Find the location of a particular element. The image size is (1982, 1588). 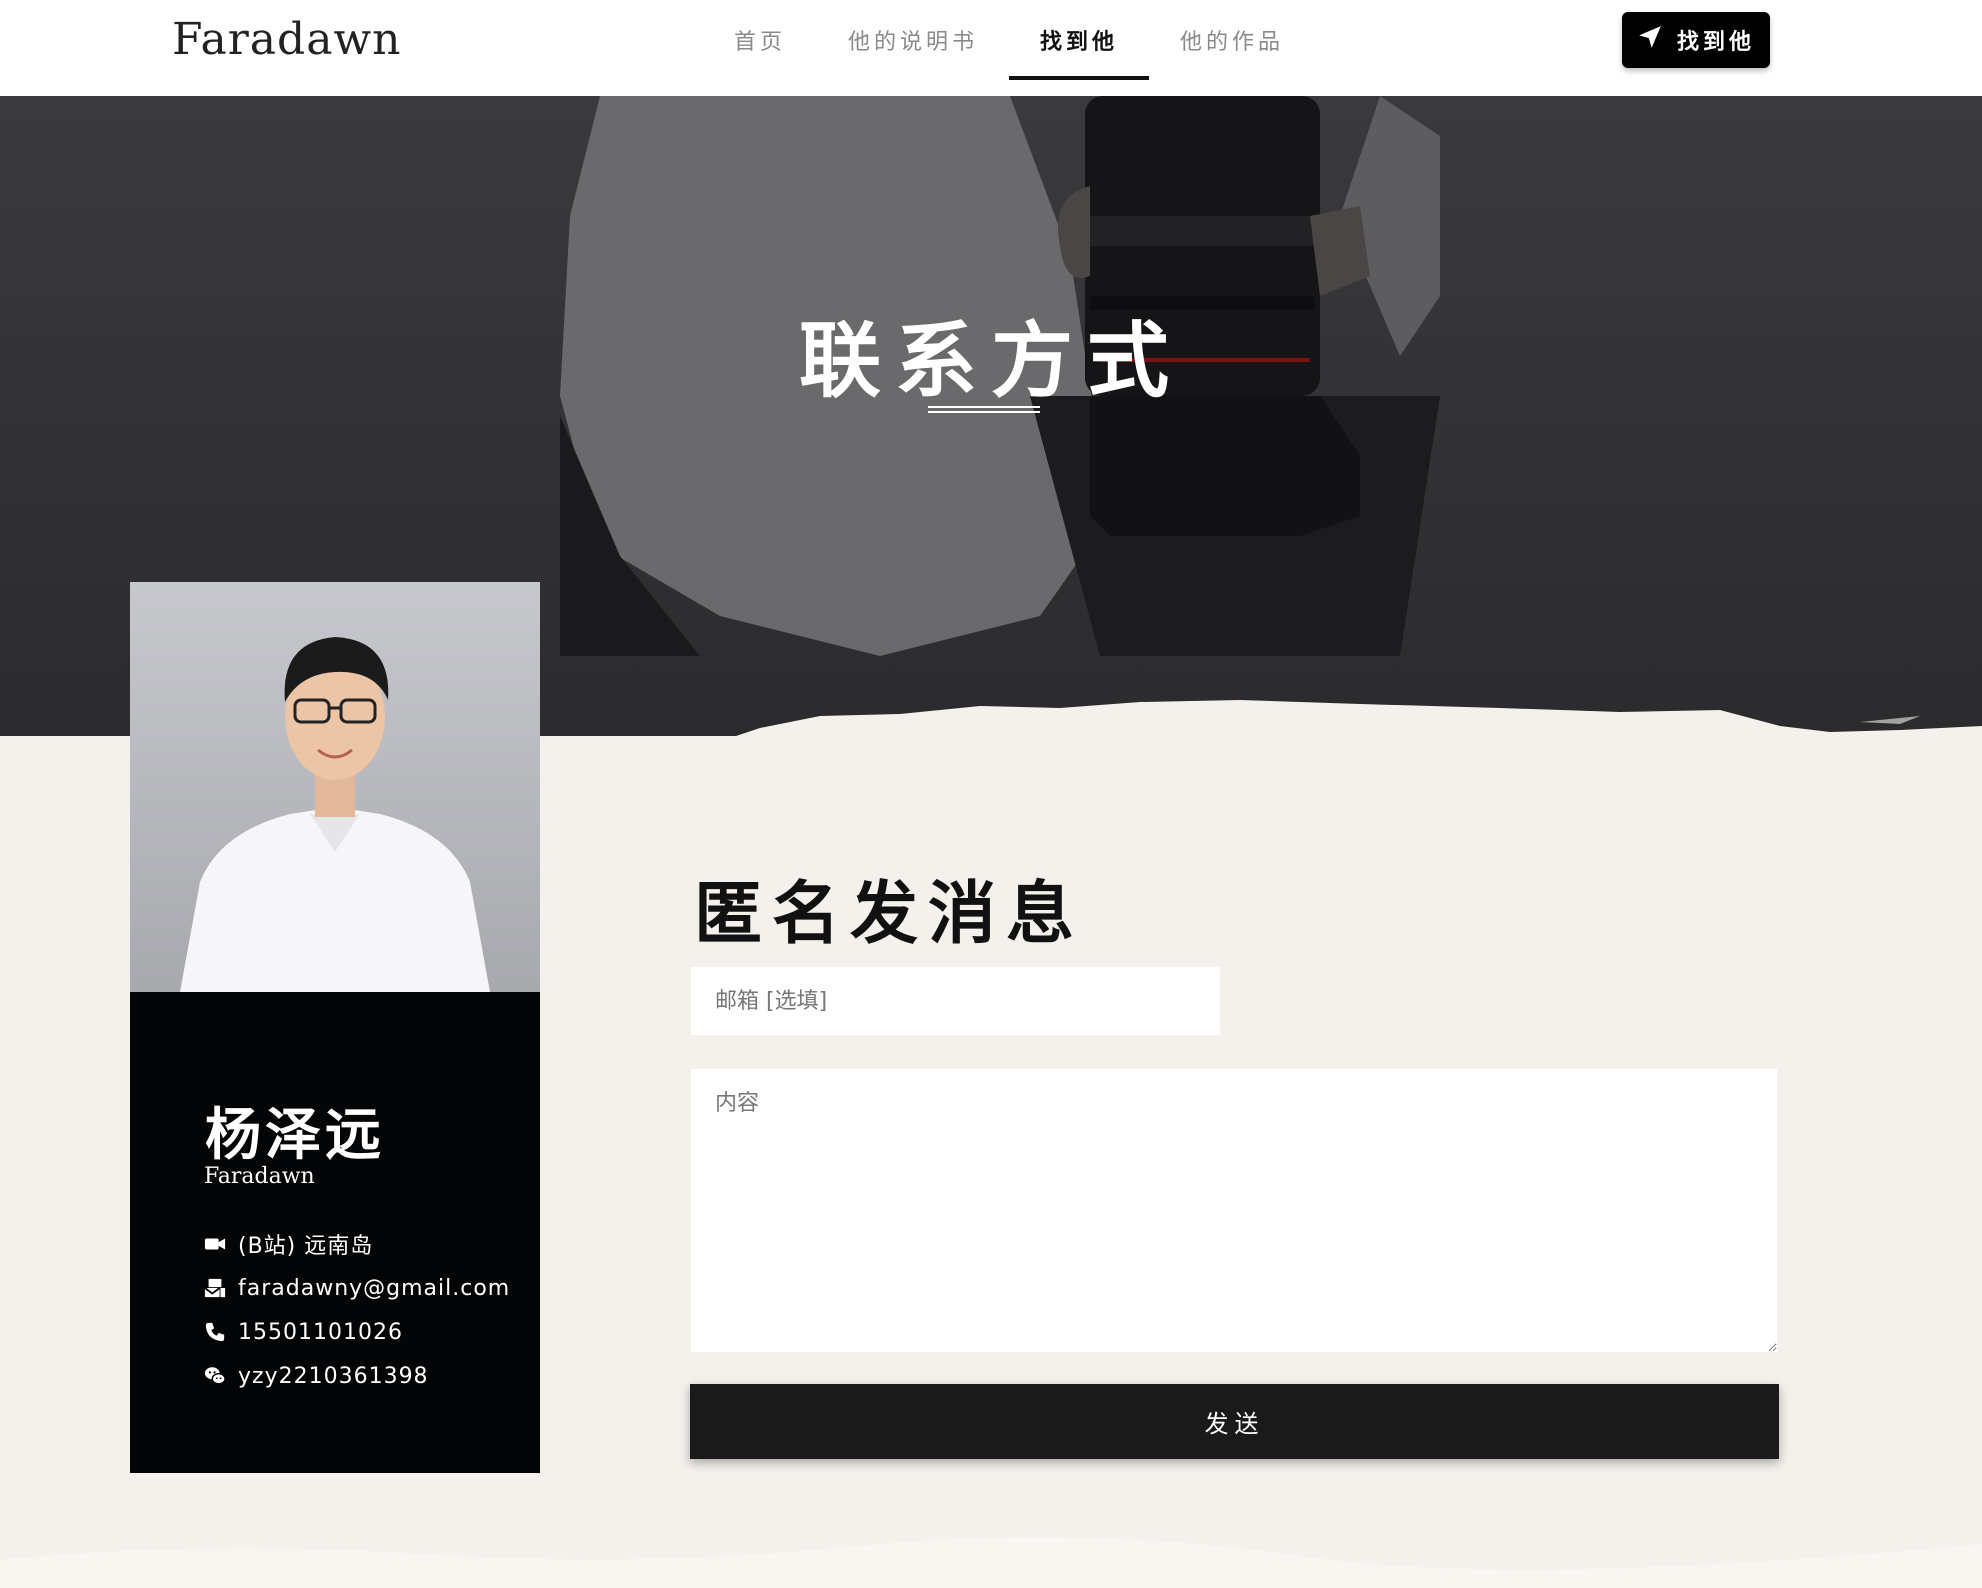

email-field is located at coordinates (955, 1001).